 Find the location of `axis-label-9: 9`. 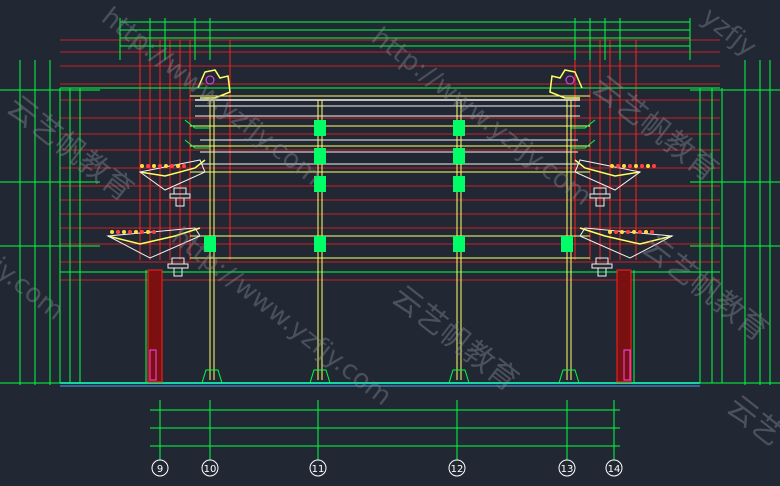

axis-label-9: 9 is located at coordinates (160, 469).